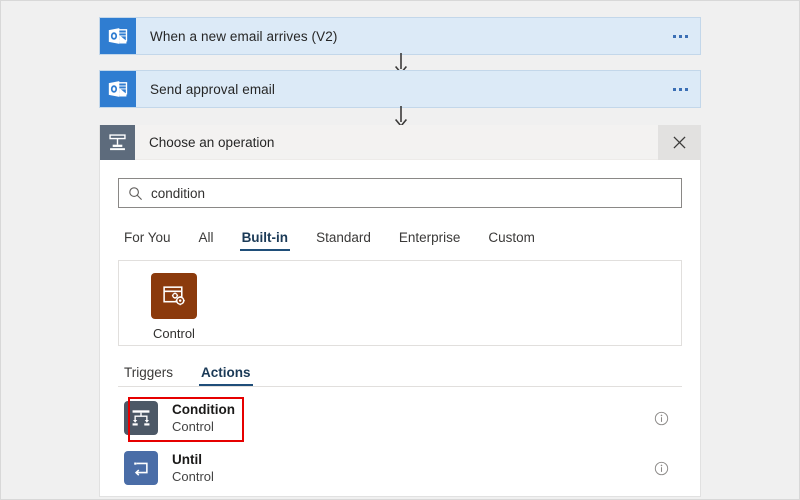 This screenshot has width=800, height=500. What do you see at coordinates (212, 89) in the screenshot?
I see `flow-card-action-title: Send approval email` at bounding box center [212, 89].